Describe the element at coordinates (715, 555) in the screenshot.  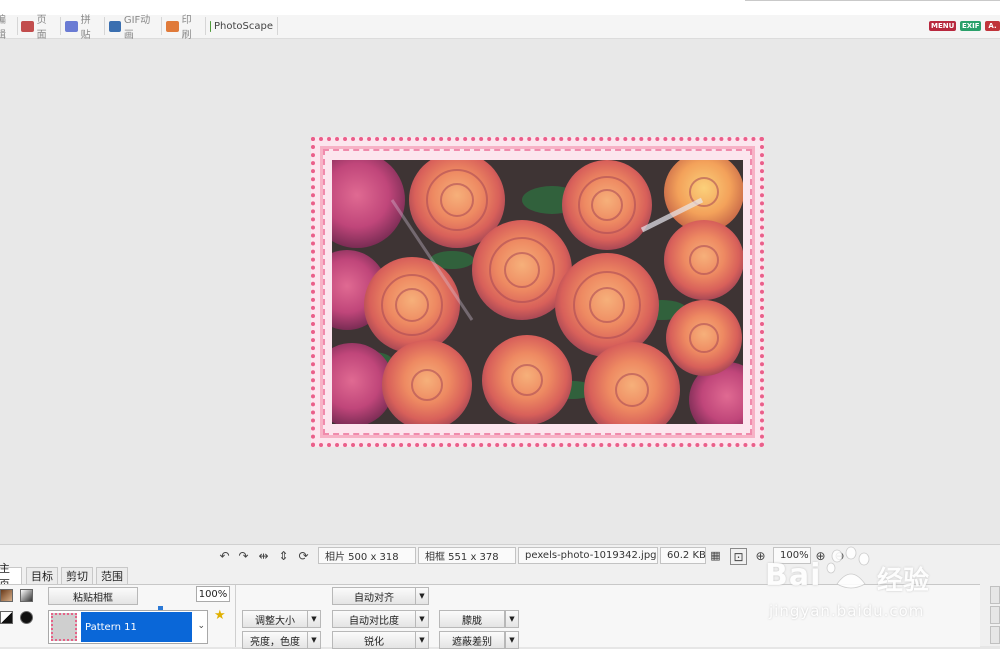
I see `transparency-icon: ▦` at that location.